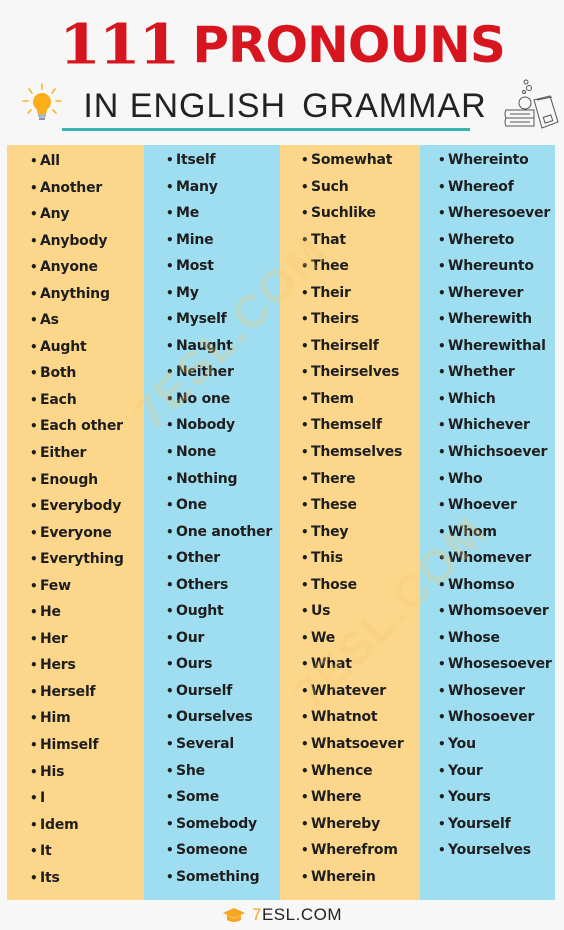 This screenshot has height=930, width=564. What do you see at coordinates (350, 240) in the screenshot?
I see `pronoun-item: • That` at bounding box center [350, 240].